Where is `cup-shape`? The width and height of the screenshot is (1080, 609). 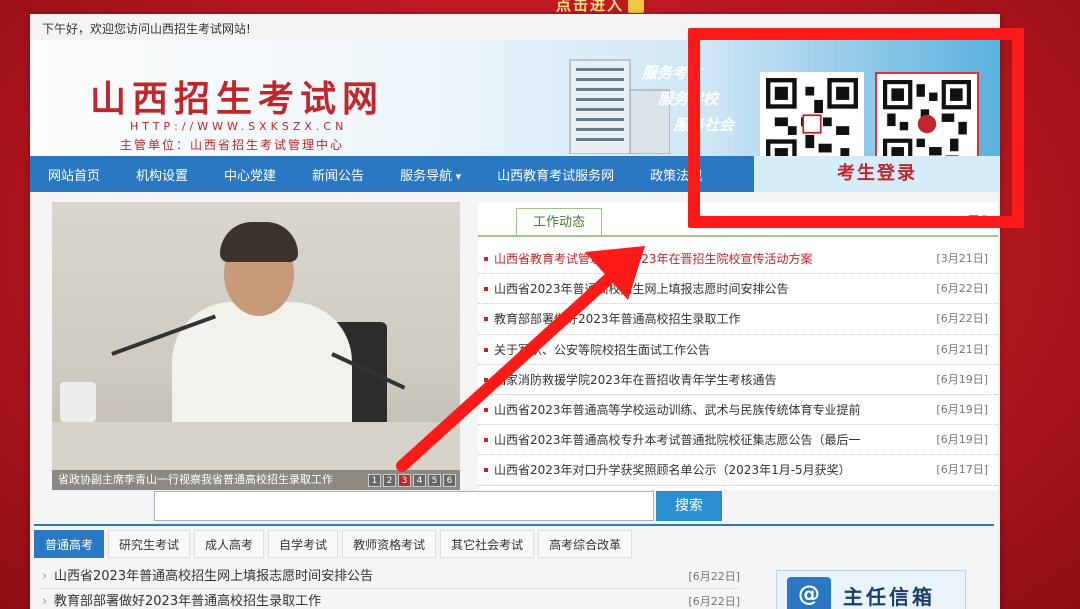
cup-shape is located at coordinates (78, 402).